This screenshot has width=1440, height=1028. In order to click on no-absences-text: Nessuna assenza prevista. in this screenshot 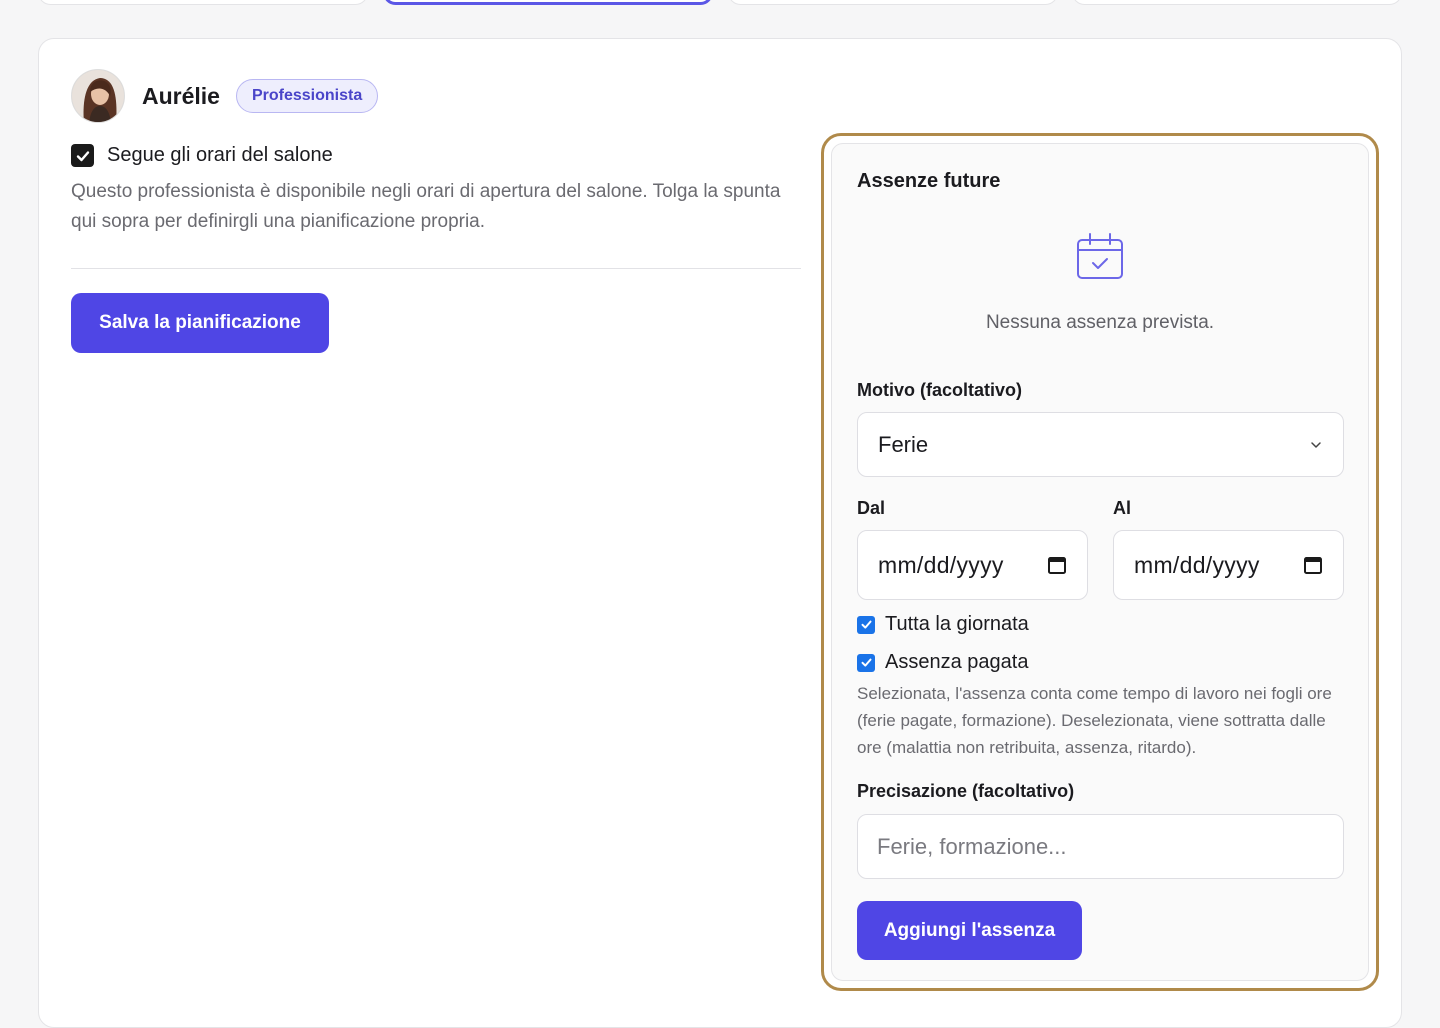, I will do `click(1100, 322)`.